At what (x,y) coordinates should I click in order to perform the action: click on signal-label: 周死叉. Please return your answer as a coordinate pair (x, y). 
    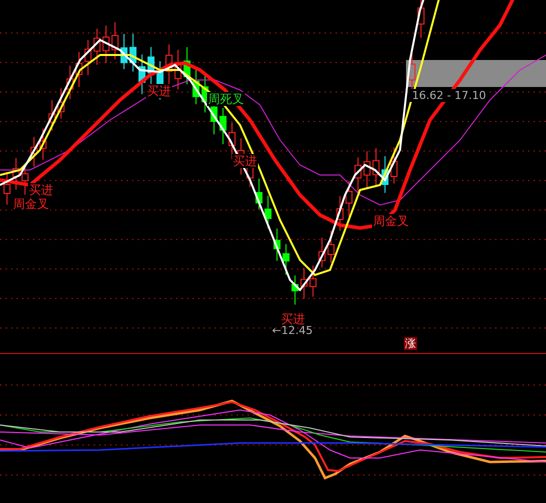
    Looking at the image, I should click on (226, 99).